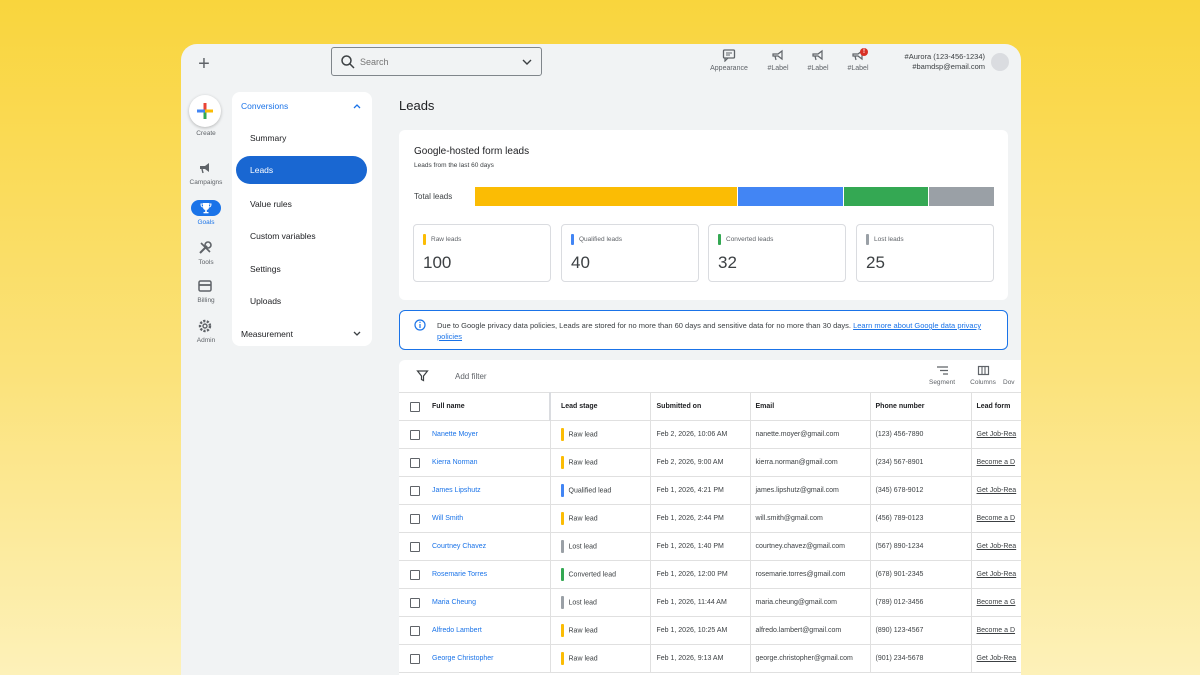 The image size is (1200, 675). What do you see at coordinates (455, 462) in the screenshot?
I see `lead-name-link: Kierra Norman` at bounding box center [455, 462].